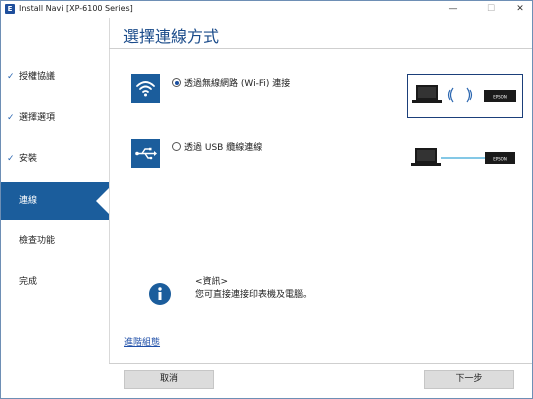 This screenshot has height=399, width=533. Describe the element at coordinates (10, 9) in the screenshot. I see `app-icon: E` at that location.